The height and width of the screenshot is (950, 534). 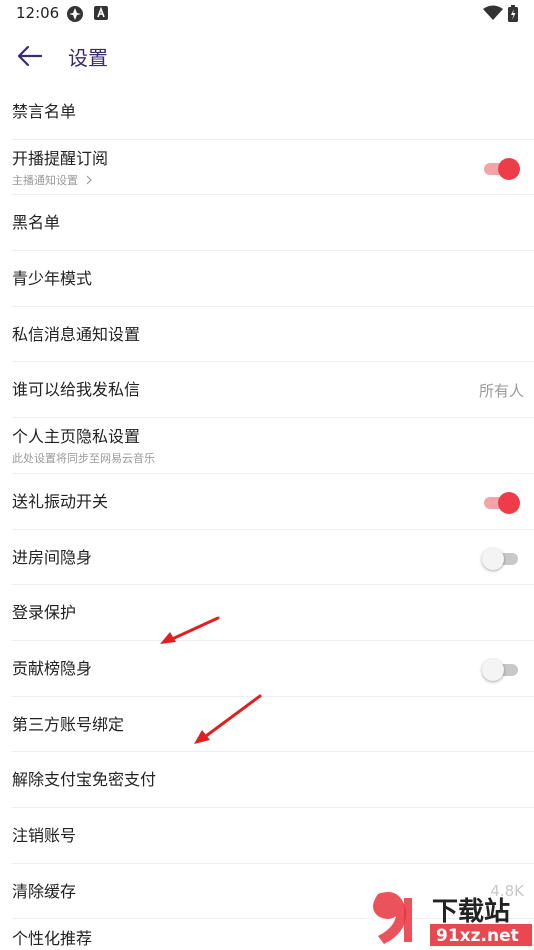 What do you see at coordinates (52, 279) in the screenshot?
I see `setting-label: 青少年模式` at bounding box center [52, 279].